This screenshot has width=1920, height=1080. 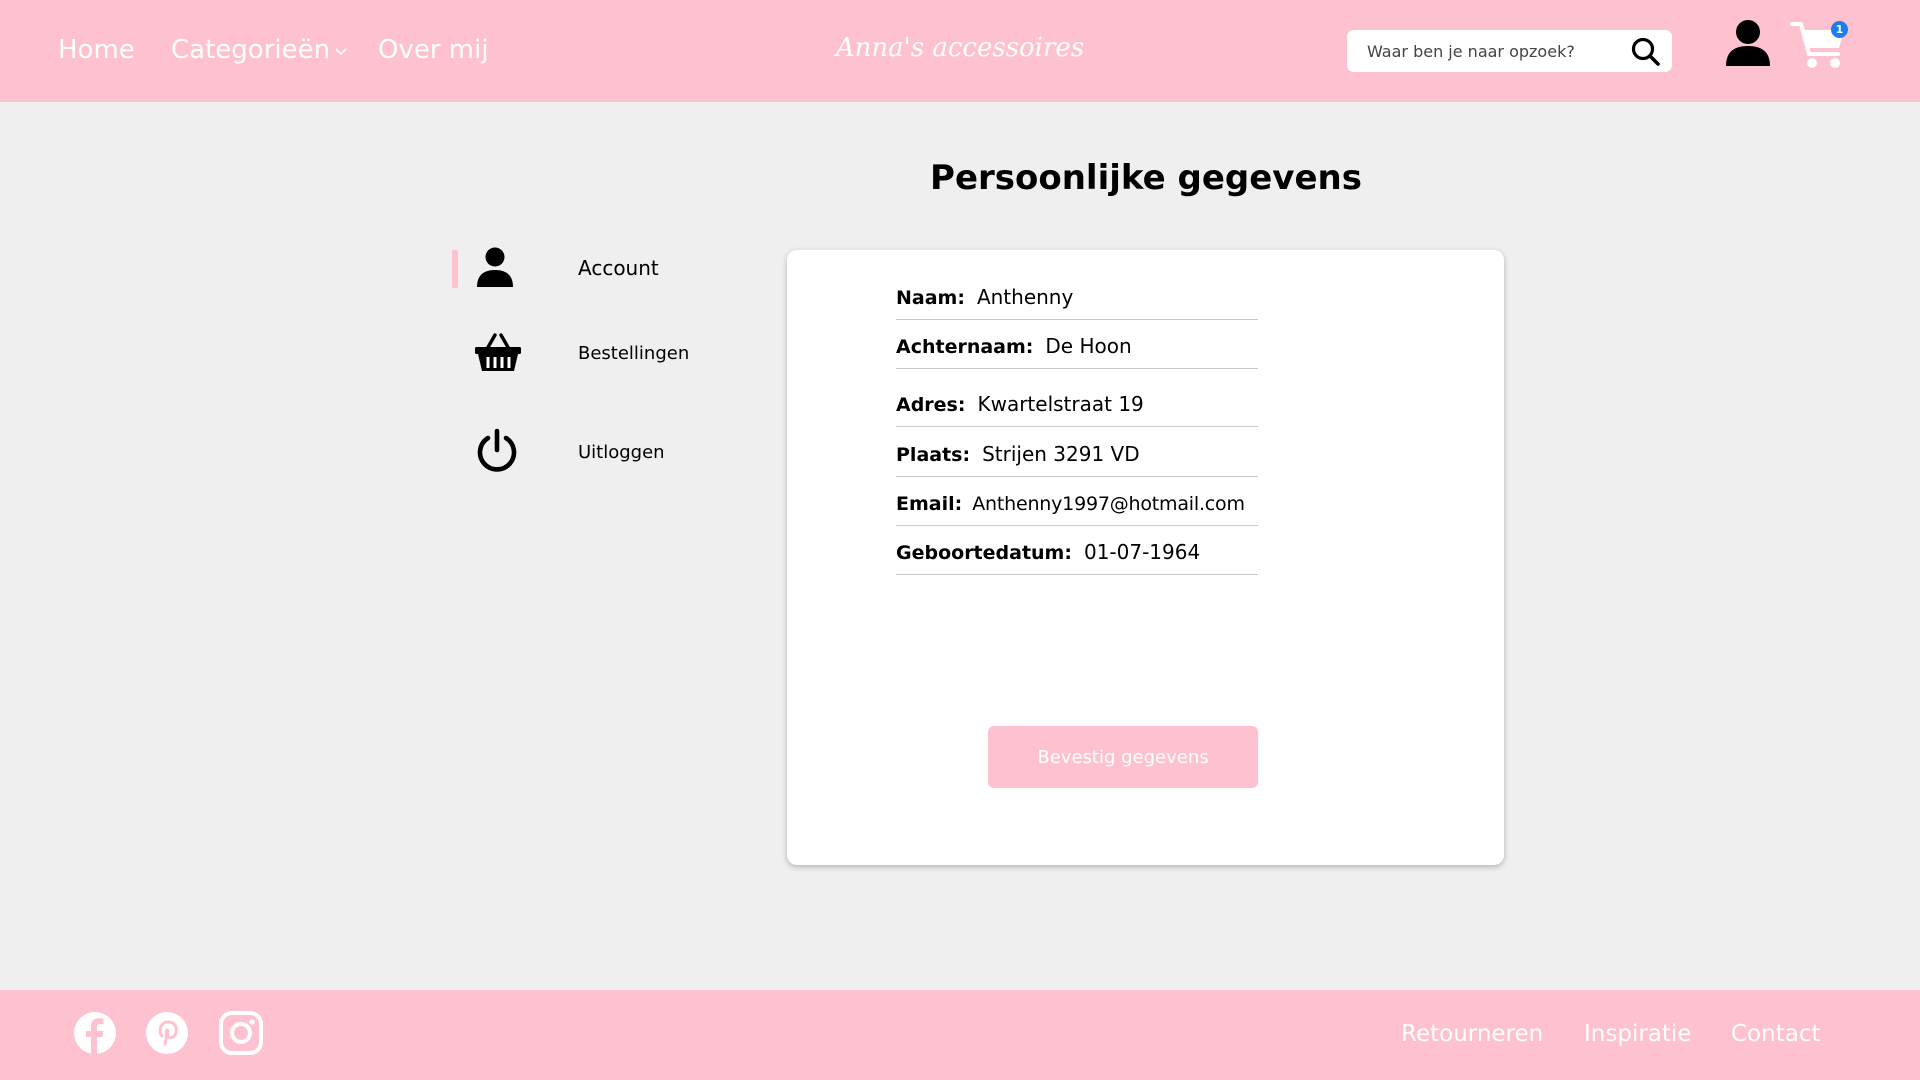 I want to click on nav-about-link: Over mij, so click(x=433, y=50).